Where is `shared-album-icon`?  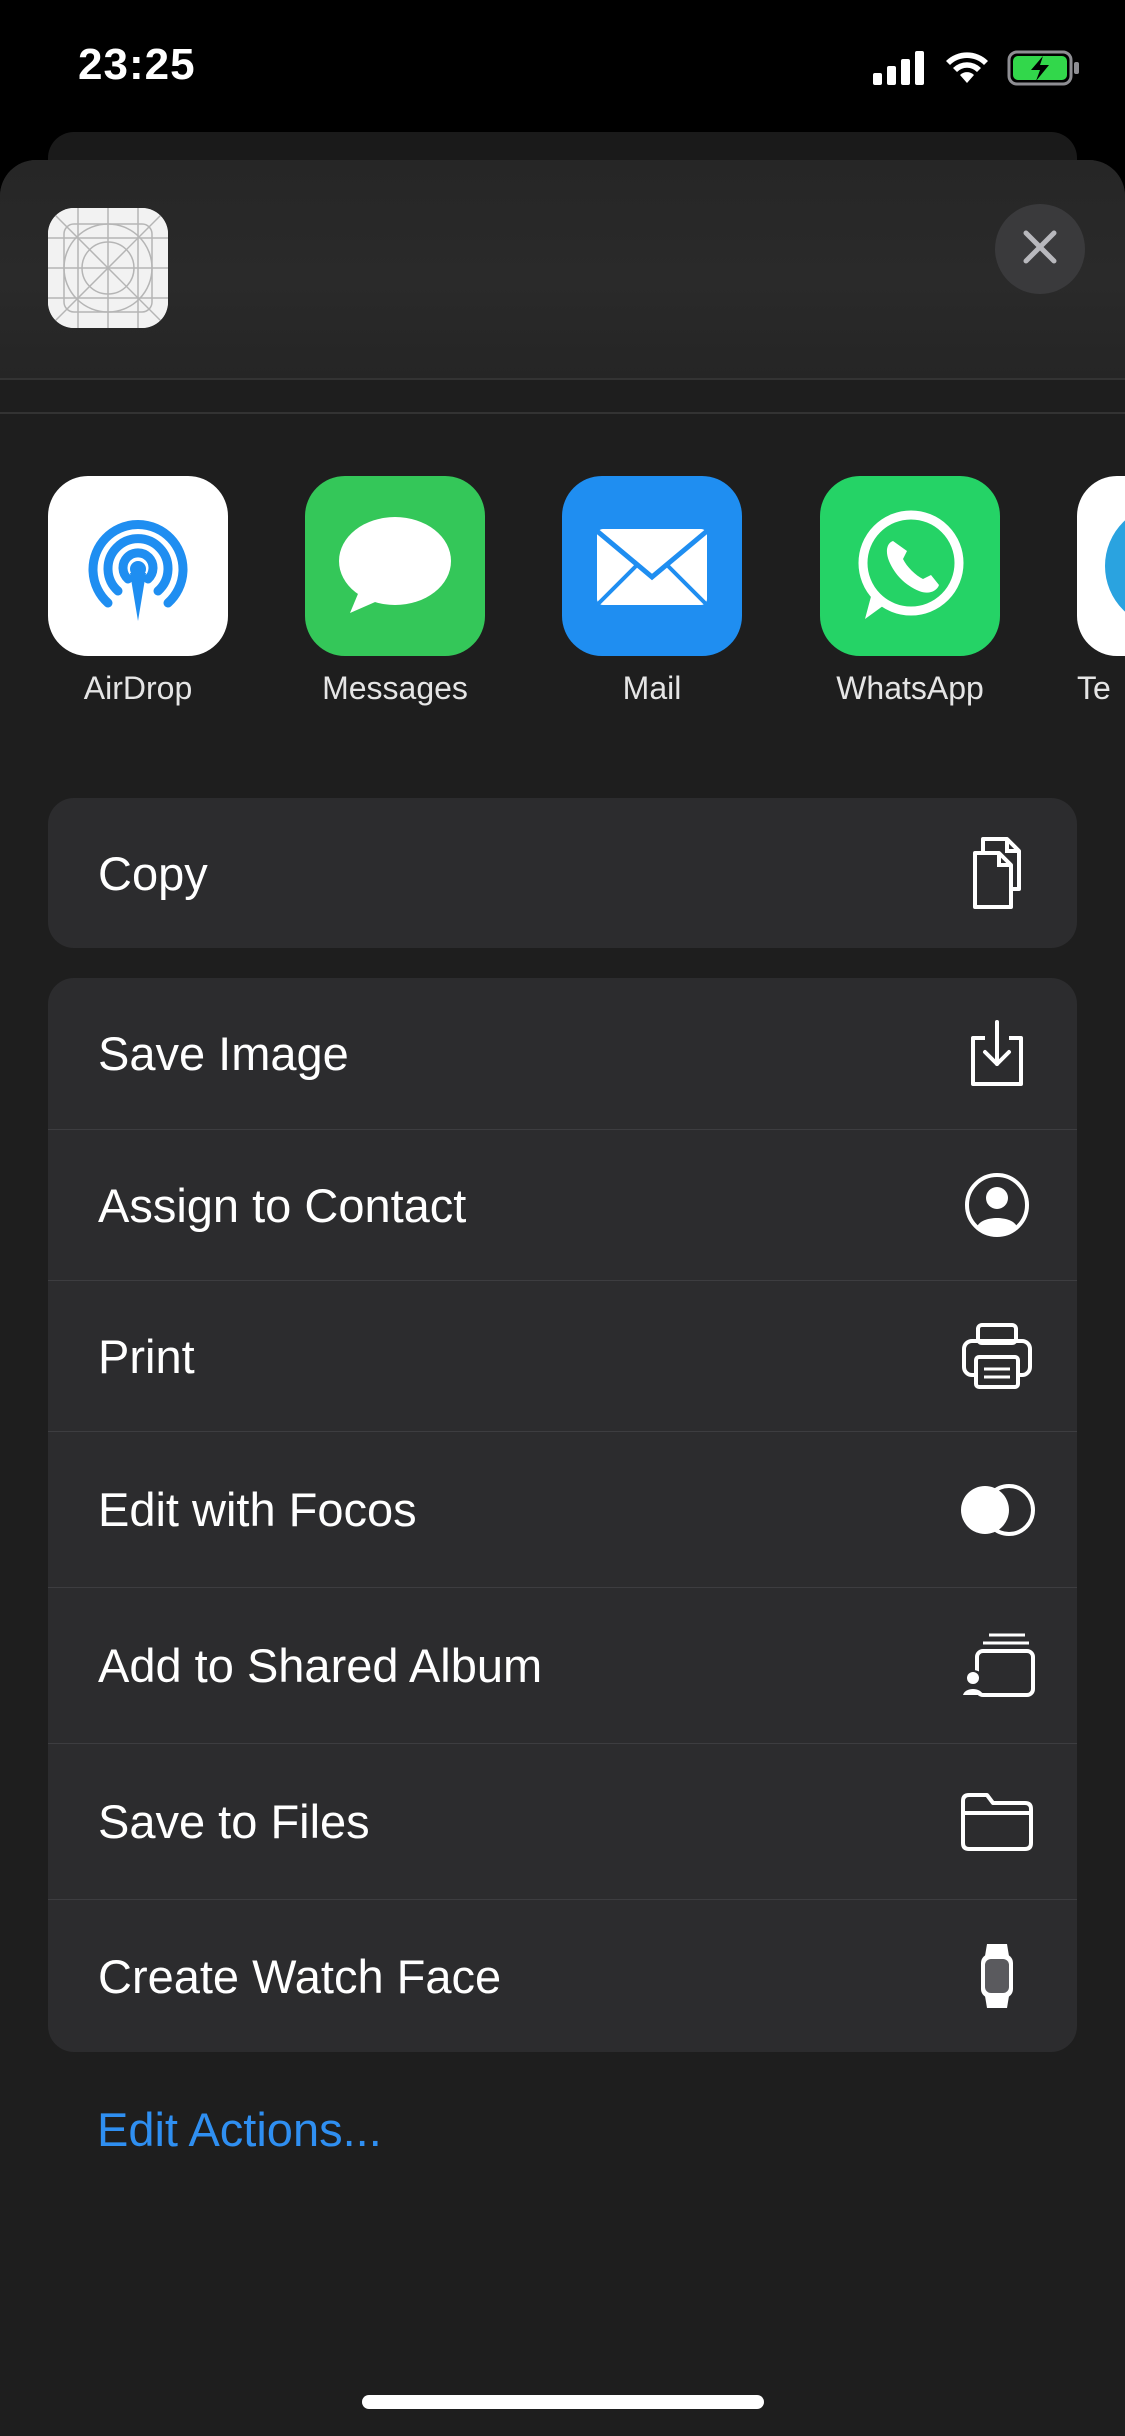 shared-album-icon is located at coordinates (997, 1666).